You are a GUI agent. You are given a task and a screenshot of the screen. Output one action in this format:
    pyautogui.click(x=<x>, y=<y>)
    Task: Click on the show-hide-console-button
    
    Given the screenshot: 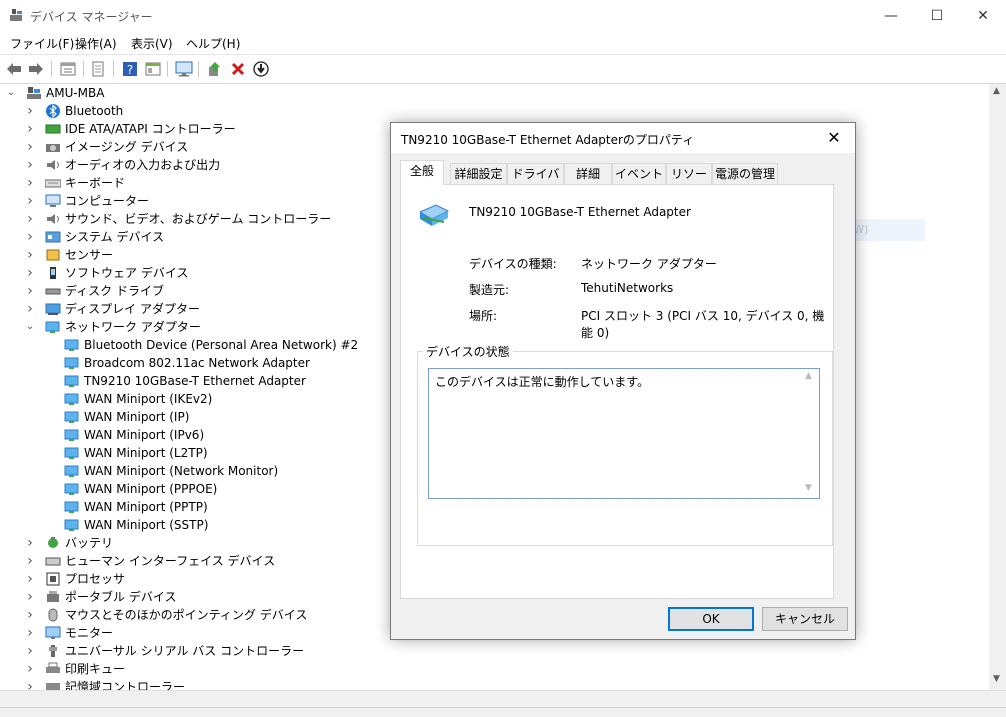 What is the action you would take?
    pyautogui.click(x=153, y=69)
    